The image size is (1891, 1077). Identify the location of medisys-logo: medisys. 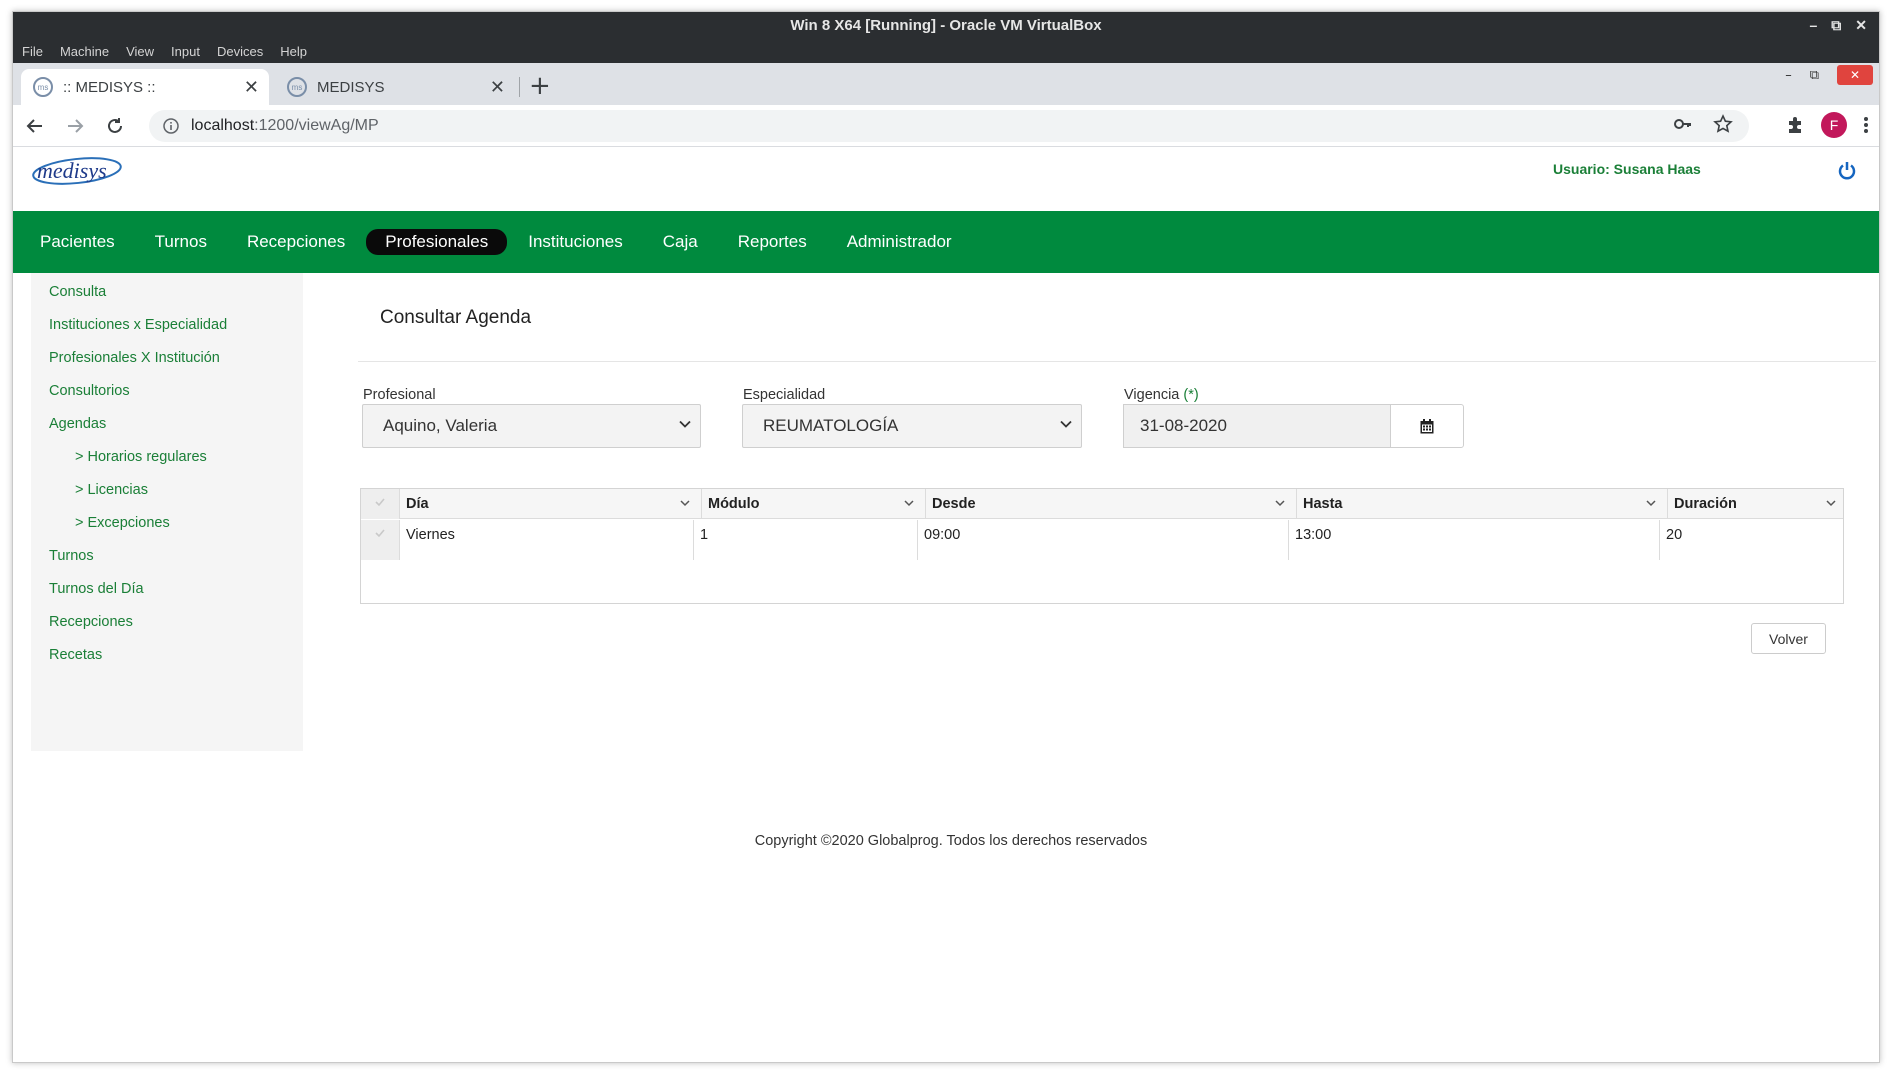
(77, 170).